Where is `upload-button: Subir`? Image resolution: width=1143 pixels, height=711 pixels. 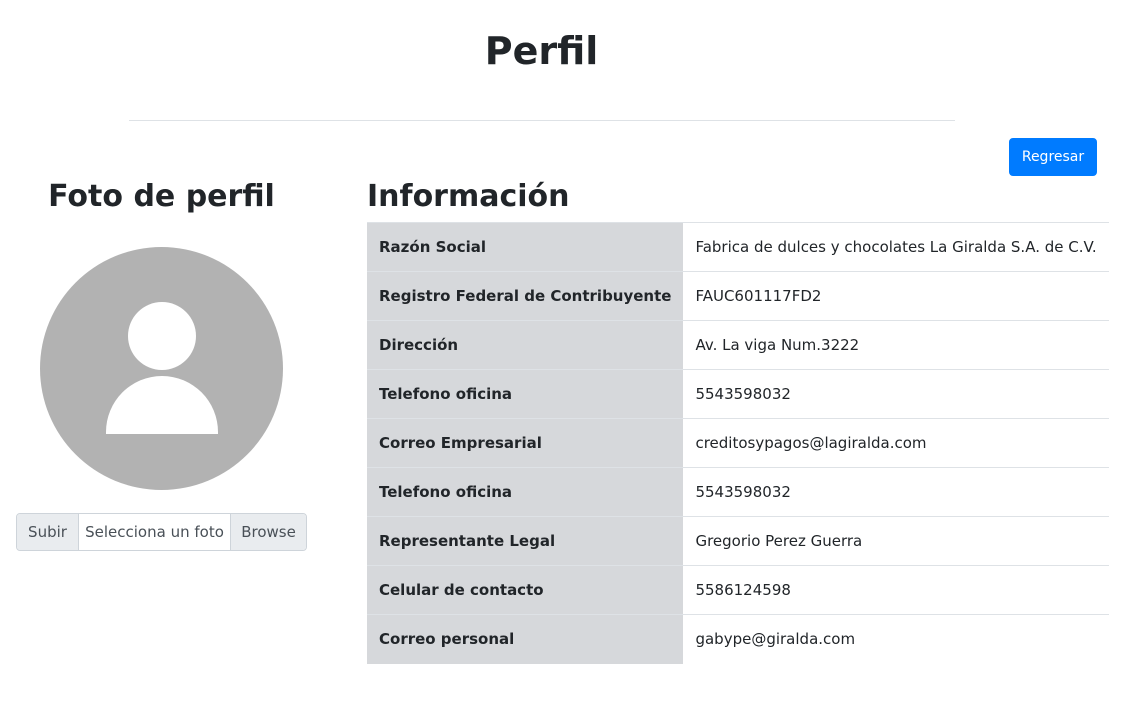
upload-button: Subir is located at coordinates (48, 532).